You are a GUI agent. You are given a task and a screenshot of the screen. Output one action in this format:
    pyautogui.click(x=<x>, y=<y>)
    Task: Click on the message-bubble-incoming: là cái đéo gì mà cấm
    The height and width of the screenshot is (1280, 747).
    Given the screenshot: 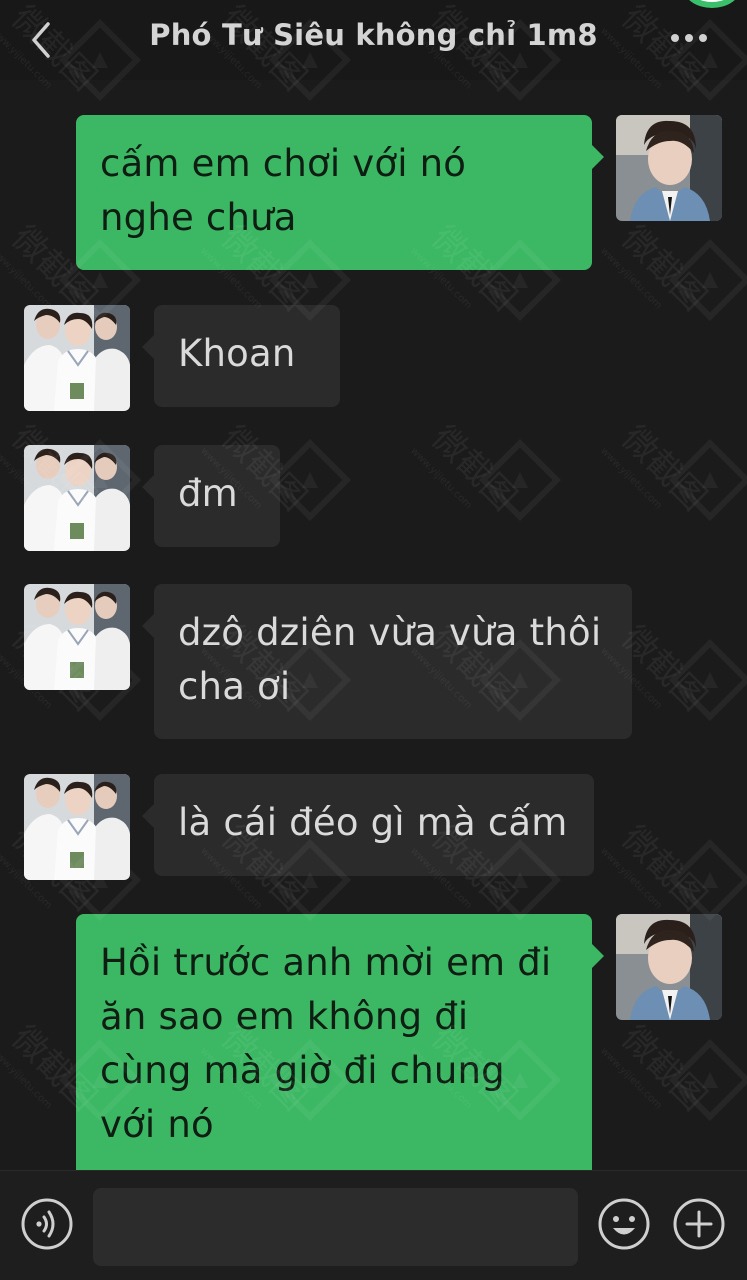 What is the action you would take?
    pyautogui.click(x=374, y=825)
    